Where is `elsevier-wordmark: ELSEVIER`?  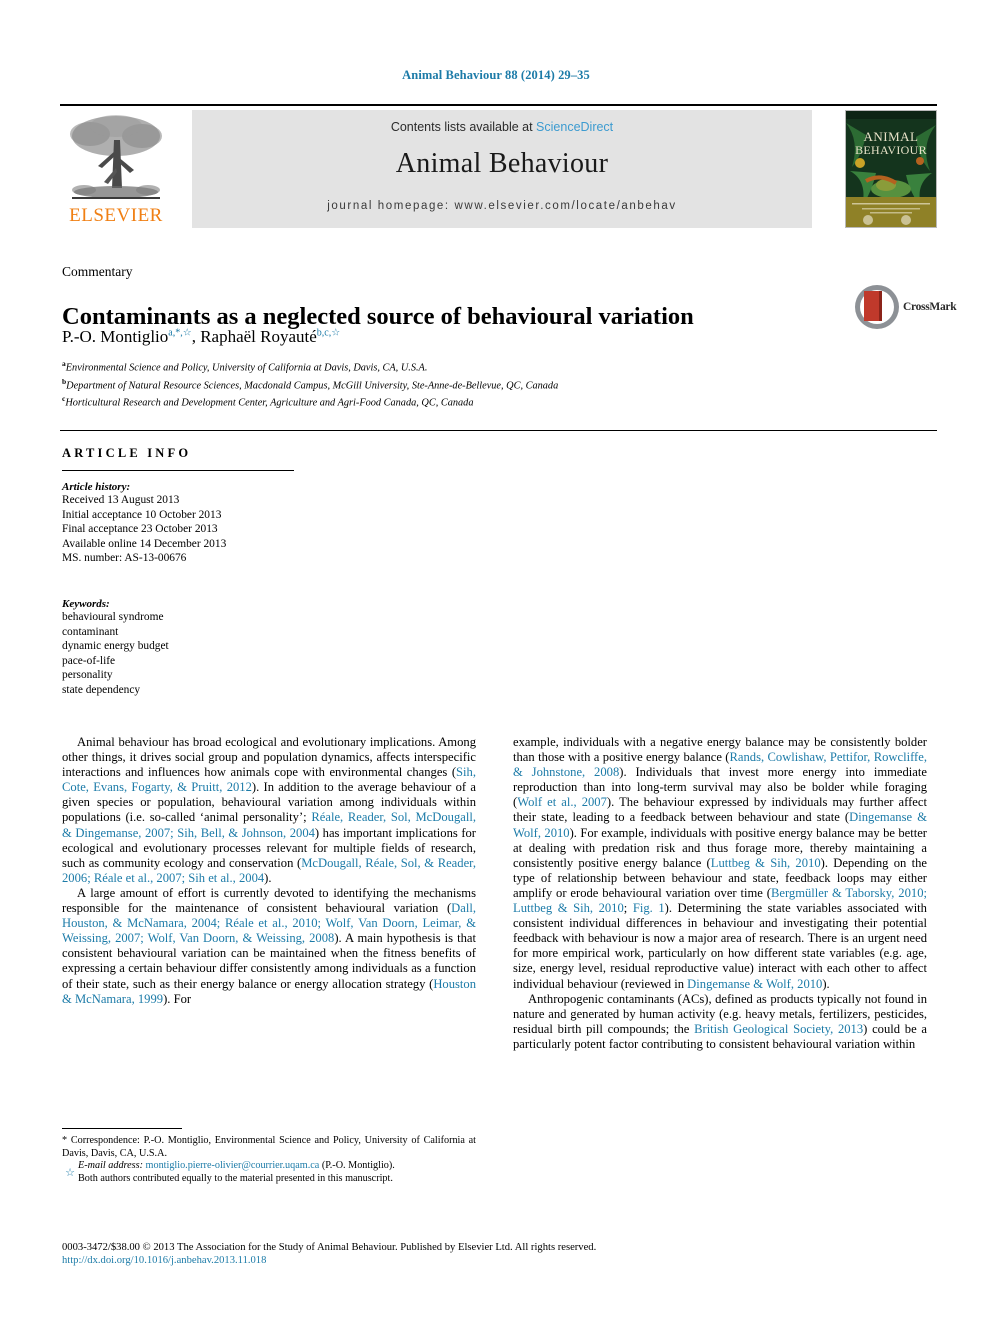 elsevier-wordmark: ELSEVIER is located at coordinates (116, 215).